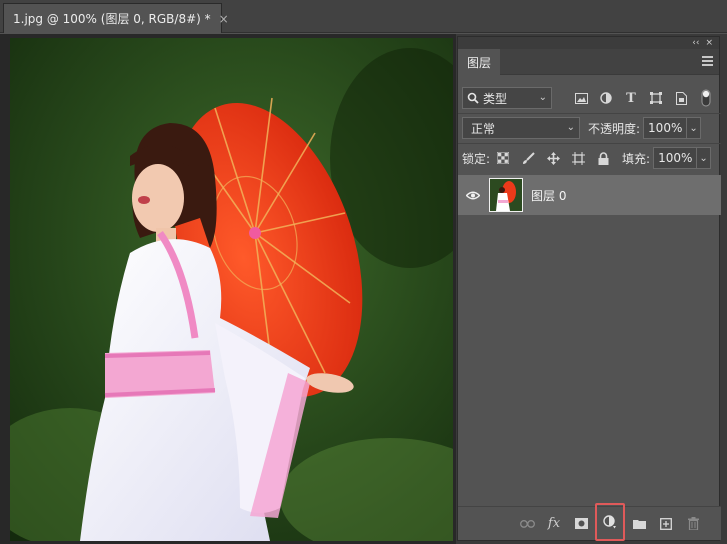  Describe the element at coordinates (479, 62) in the screenshot. I see `tab-layers: 图层` at that location.